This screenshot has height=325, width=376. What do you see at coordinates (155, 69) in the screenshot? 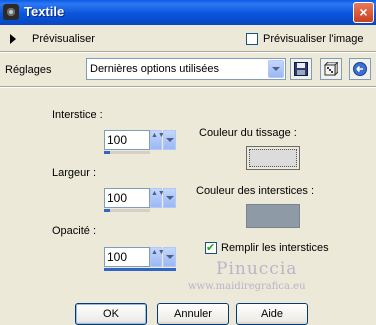
I see `settings-selected: Dernières options utilisées` at bounding box center [155, 69].